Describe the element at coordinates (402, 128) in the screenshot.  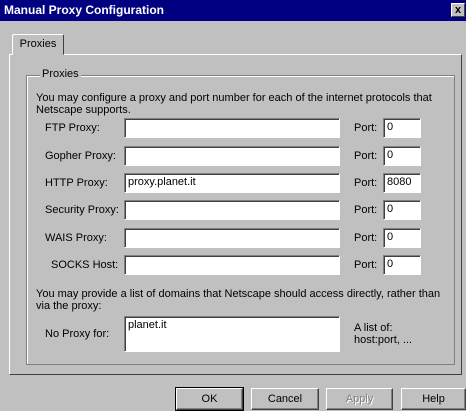
I see `ftp-port-input: 0` at that location.